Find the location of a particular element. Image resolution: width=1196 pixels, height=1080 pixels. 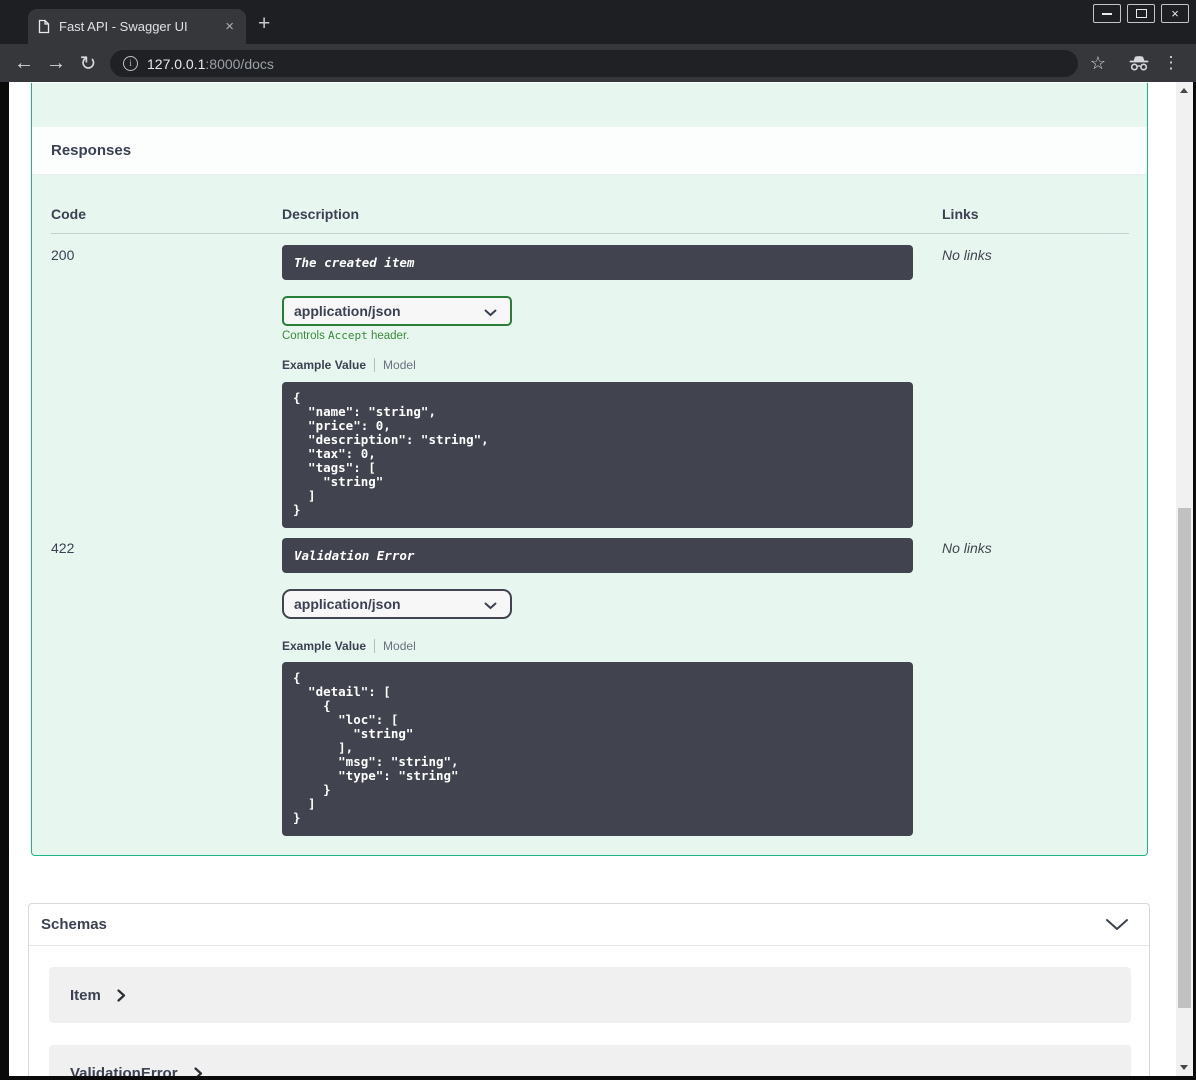

minimize-button is located at coordinates (1107, 13).